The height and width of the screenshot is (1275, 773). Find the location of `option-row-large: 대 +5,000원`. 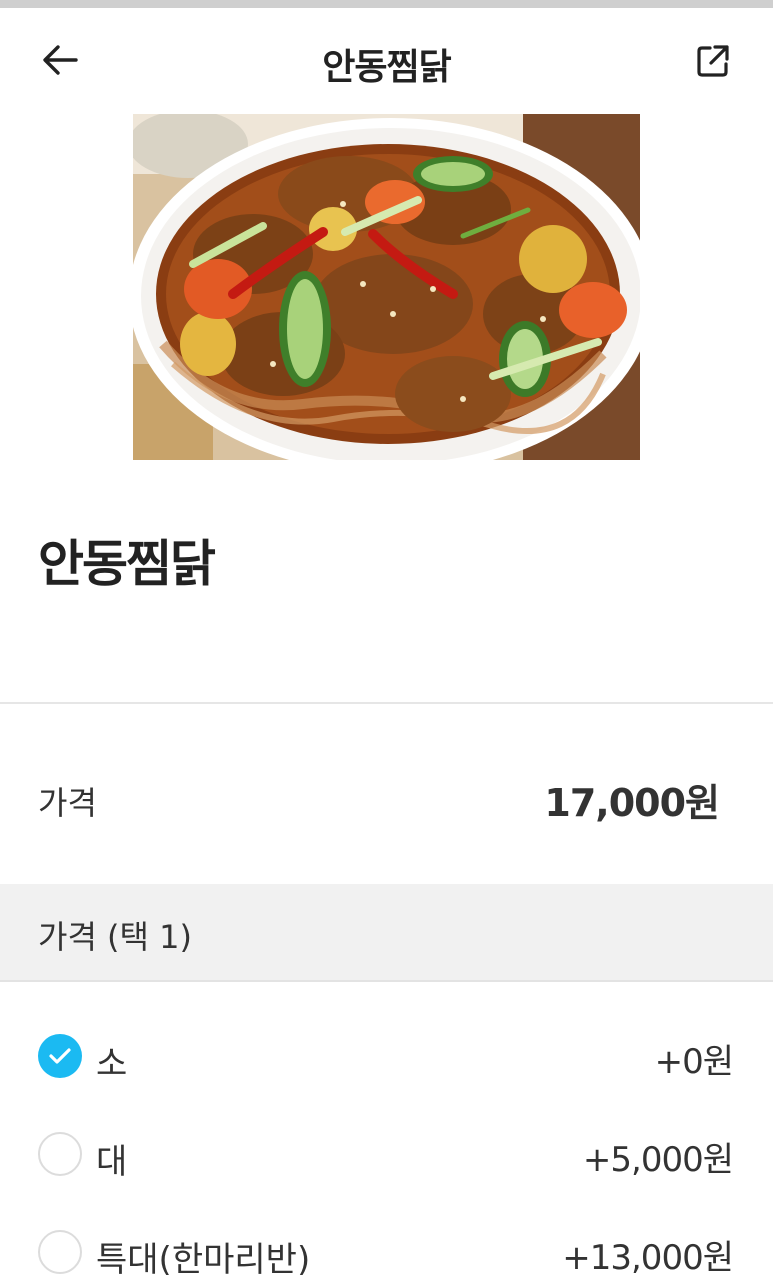

option-row-large: 대 +5,000원 is located at coordinates (386, 1156).